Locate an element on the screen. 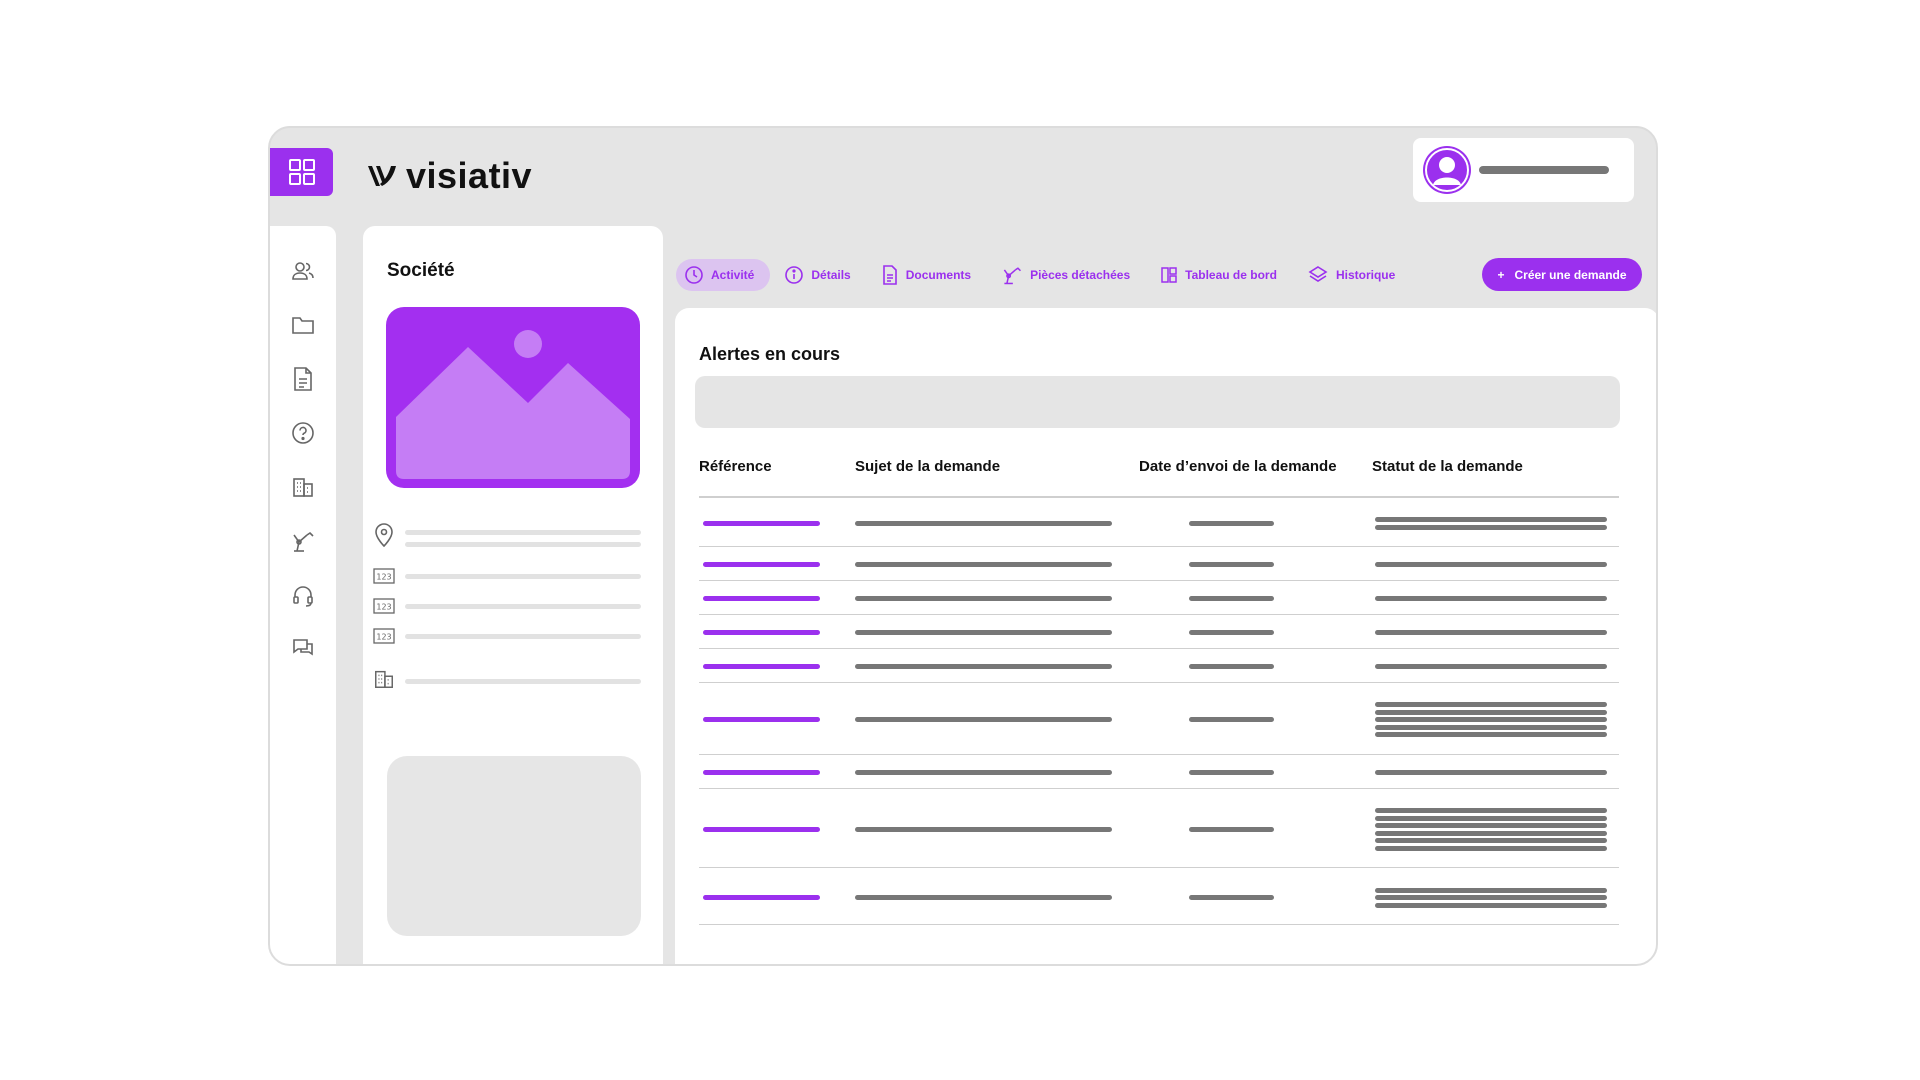 This screenshot has height=1080, width=1920. tab-pieces-detachees: Pièces détachées is located at coordinates (1069, 275).